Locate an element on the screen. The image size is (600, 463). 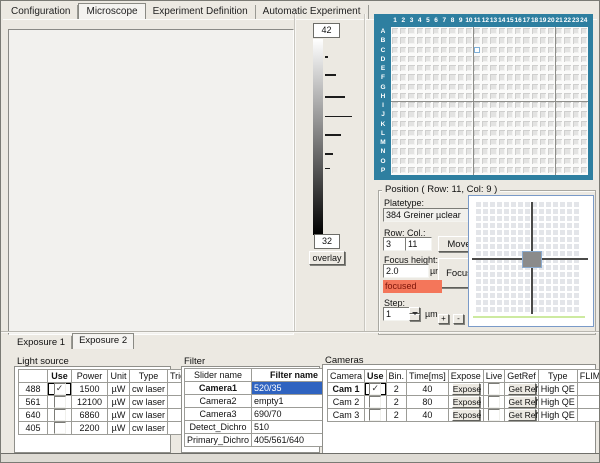
tab-configuration: Configuration is located at coordinates (41, 12).